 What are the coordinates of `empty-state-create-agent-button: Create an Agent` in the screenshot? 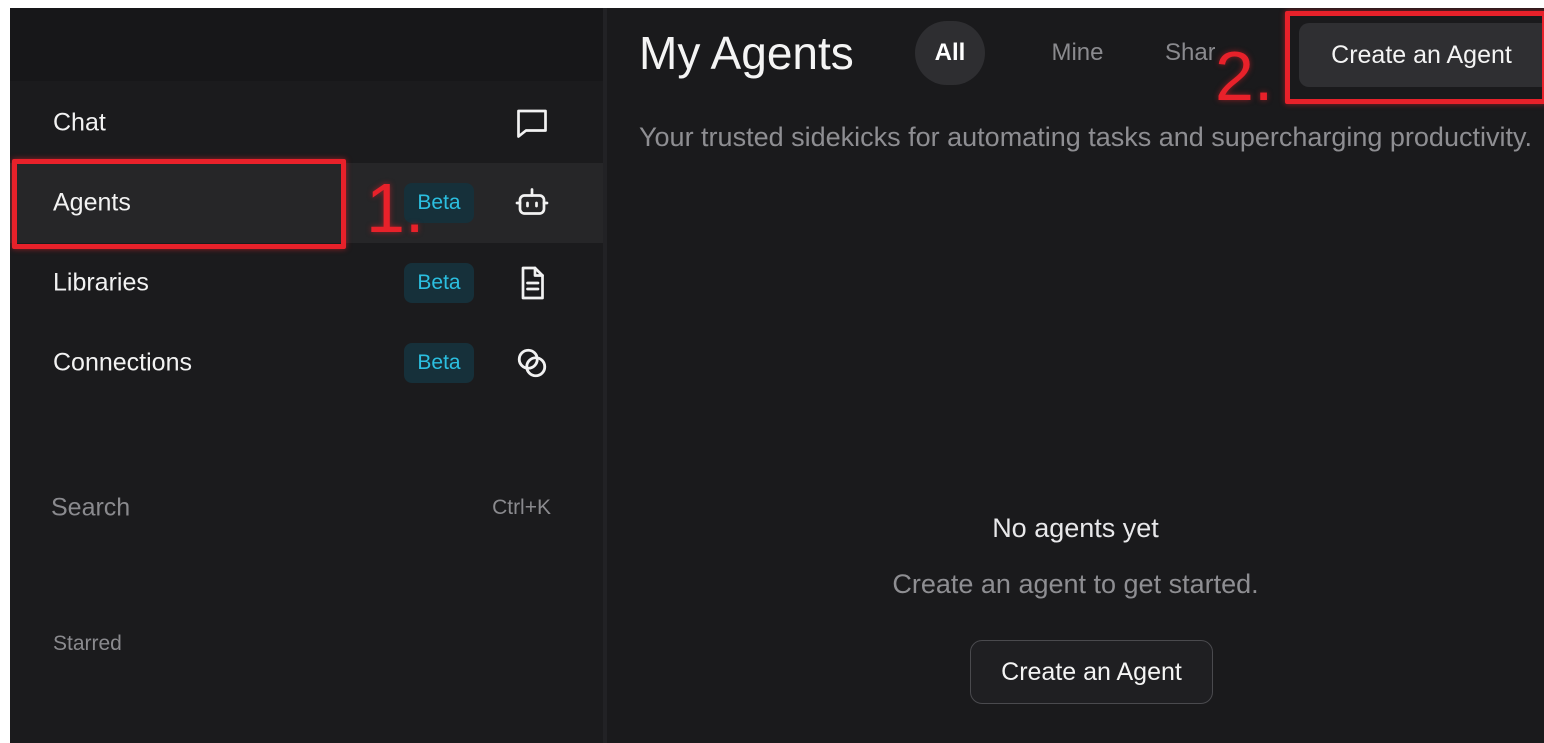 It's located at (1091, 672).